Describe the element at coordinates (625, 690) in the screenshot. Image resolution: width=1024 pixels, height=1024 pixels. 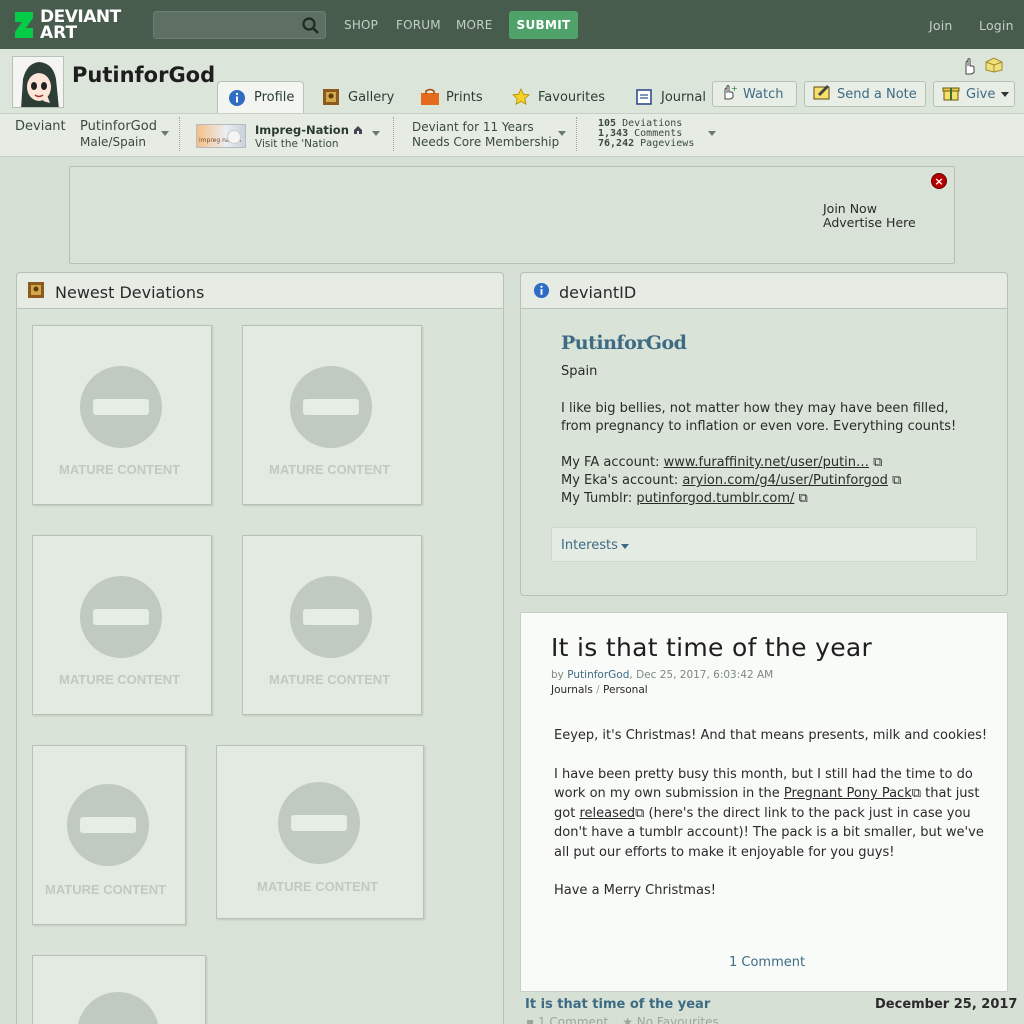
I see `category-personal-link: Personal` at that location.